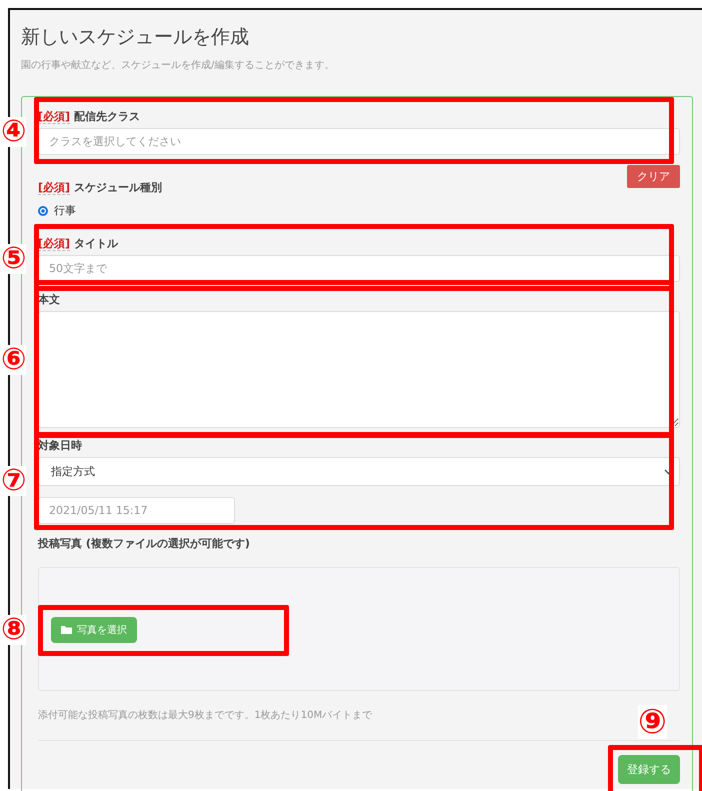 The width and height of the screenshot is (702, 791). Describe the element at coordinates (13, 132) in the screenshot. I see `annotation-number: ④` at that location.